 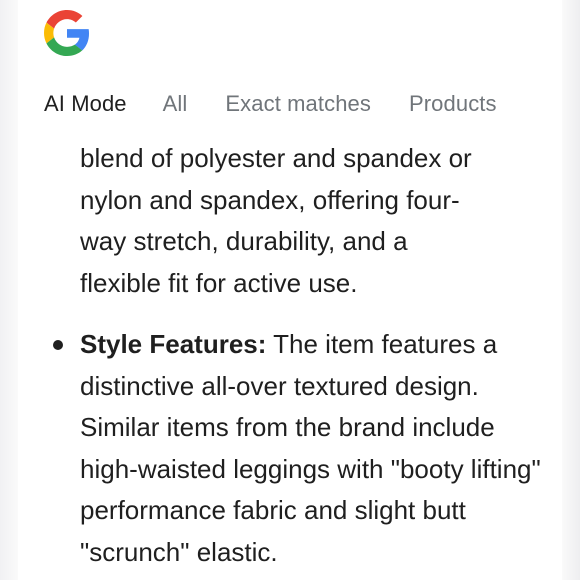 I want to click on tab-all: All, so click(x=175, y=104).